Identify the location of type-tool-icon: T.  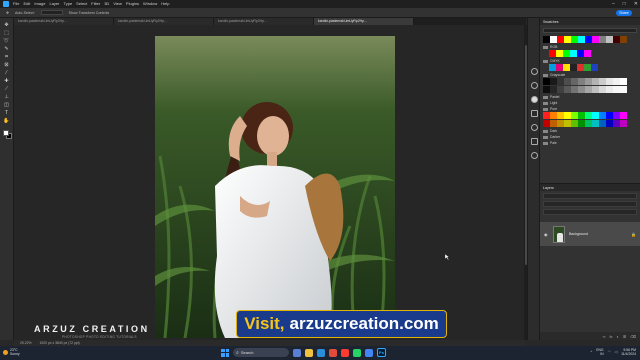
(6, 113).